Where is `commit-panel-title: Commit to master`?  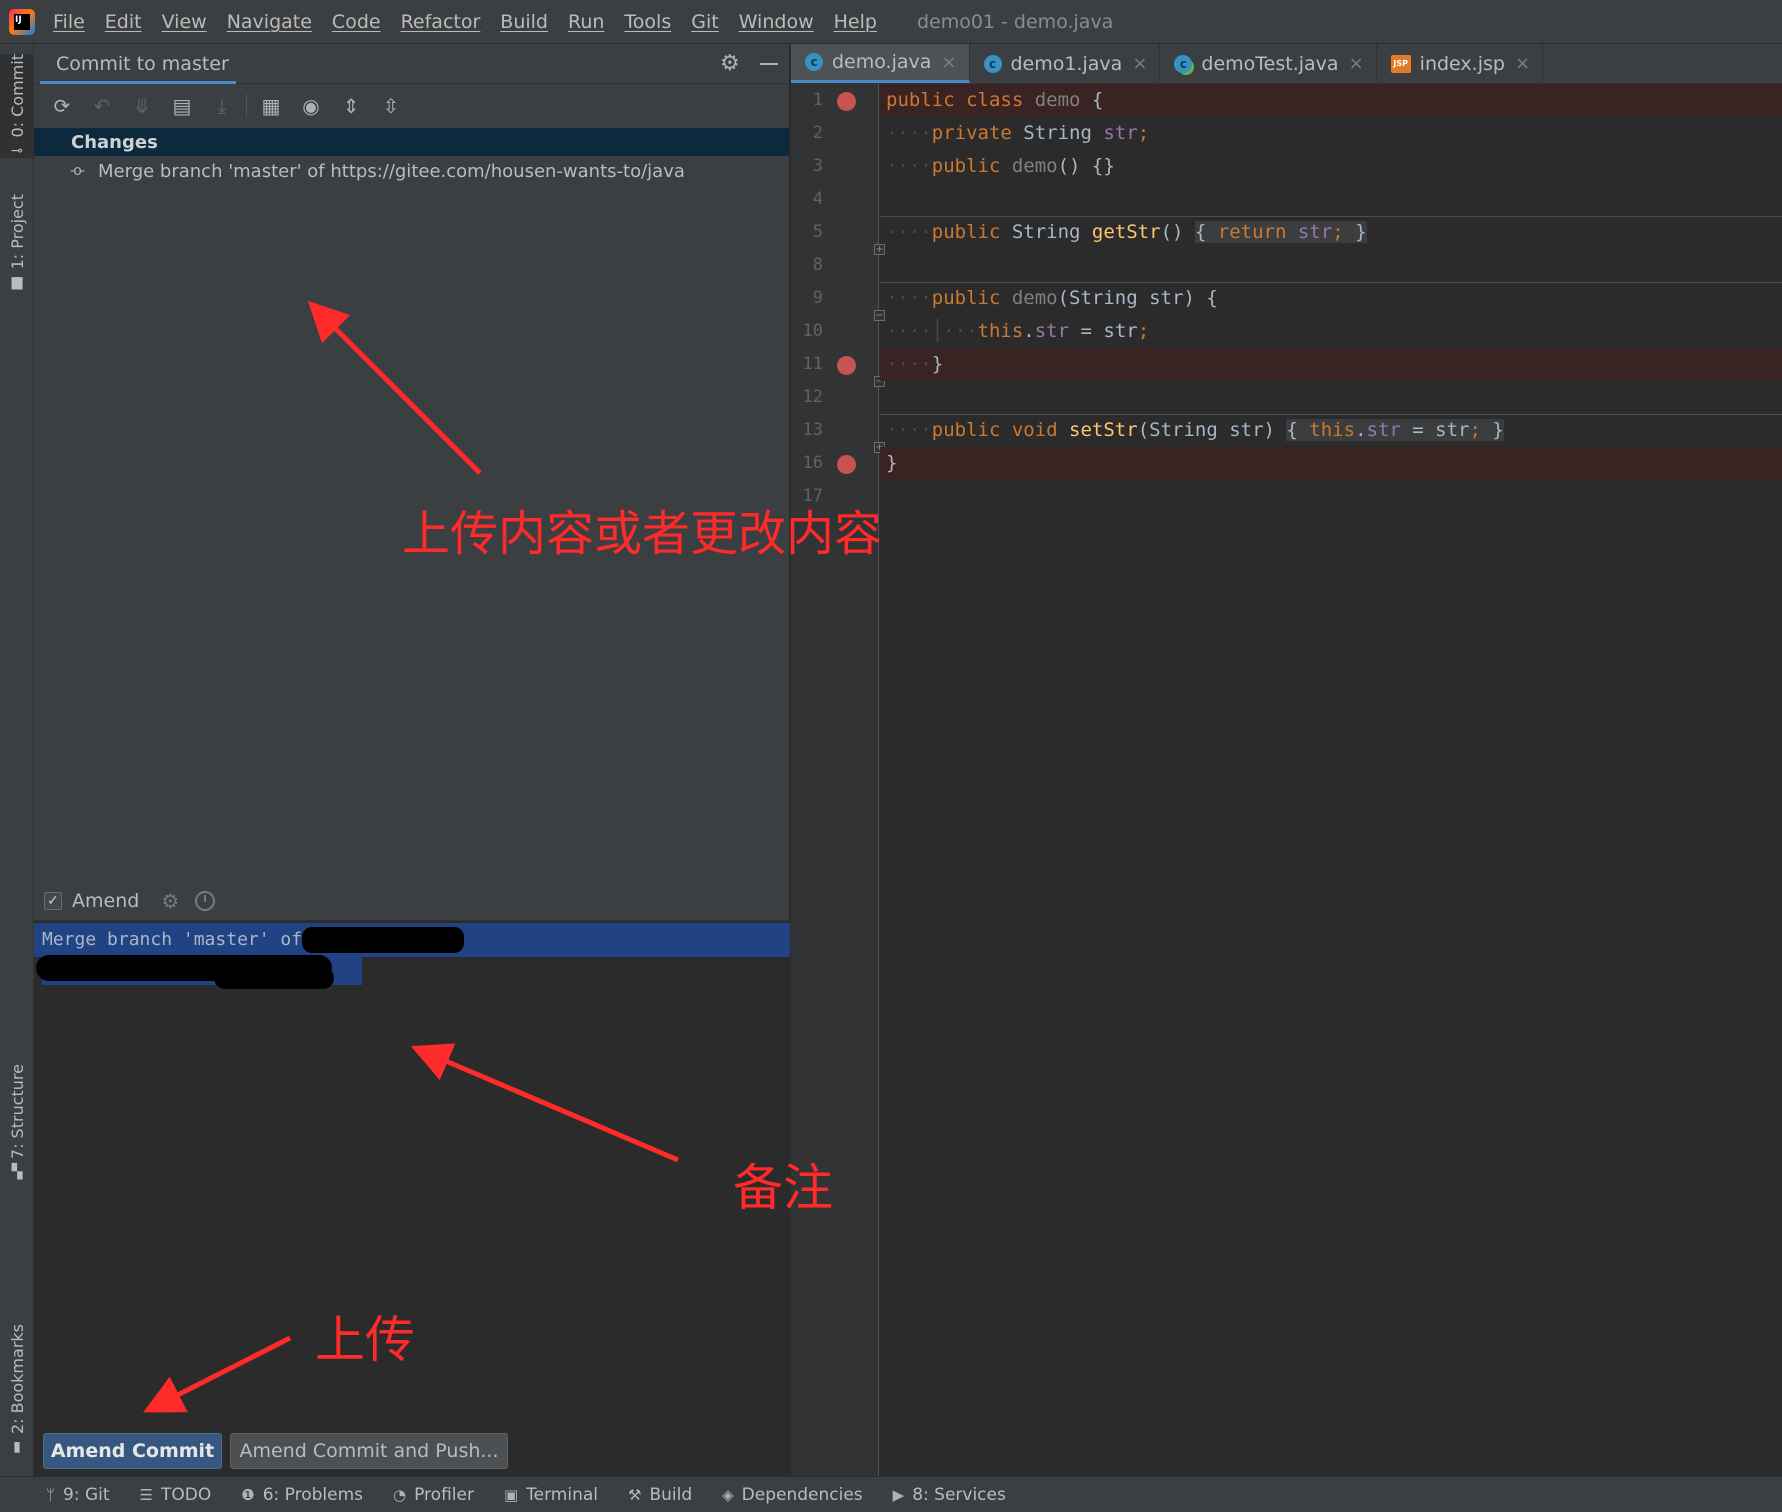
commit-panel-title: Commit to master is located at coordinates (142, 64).